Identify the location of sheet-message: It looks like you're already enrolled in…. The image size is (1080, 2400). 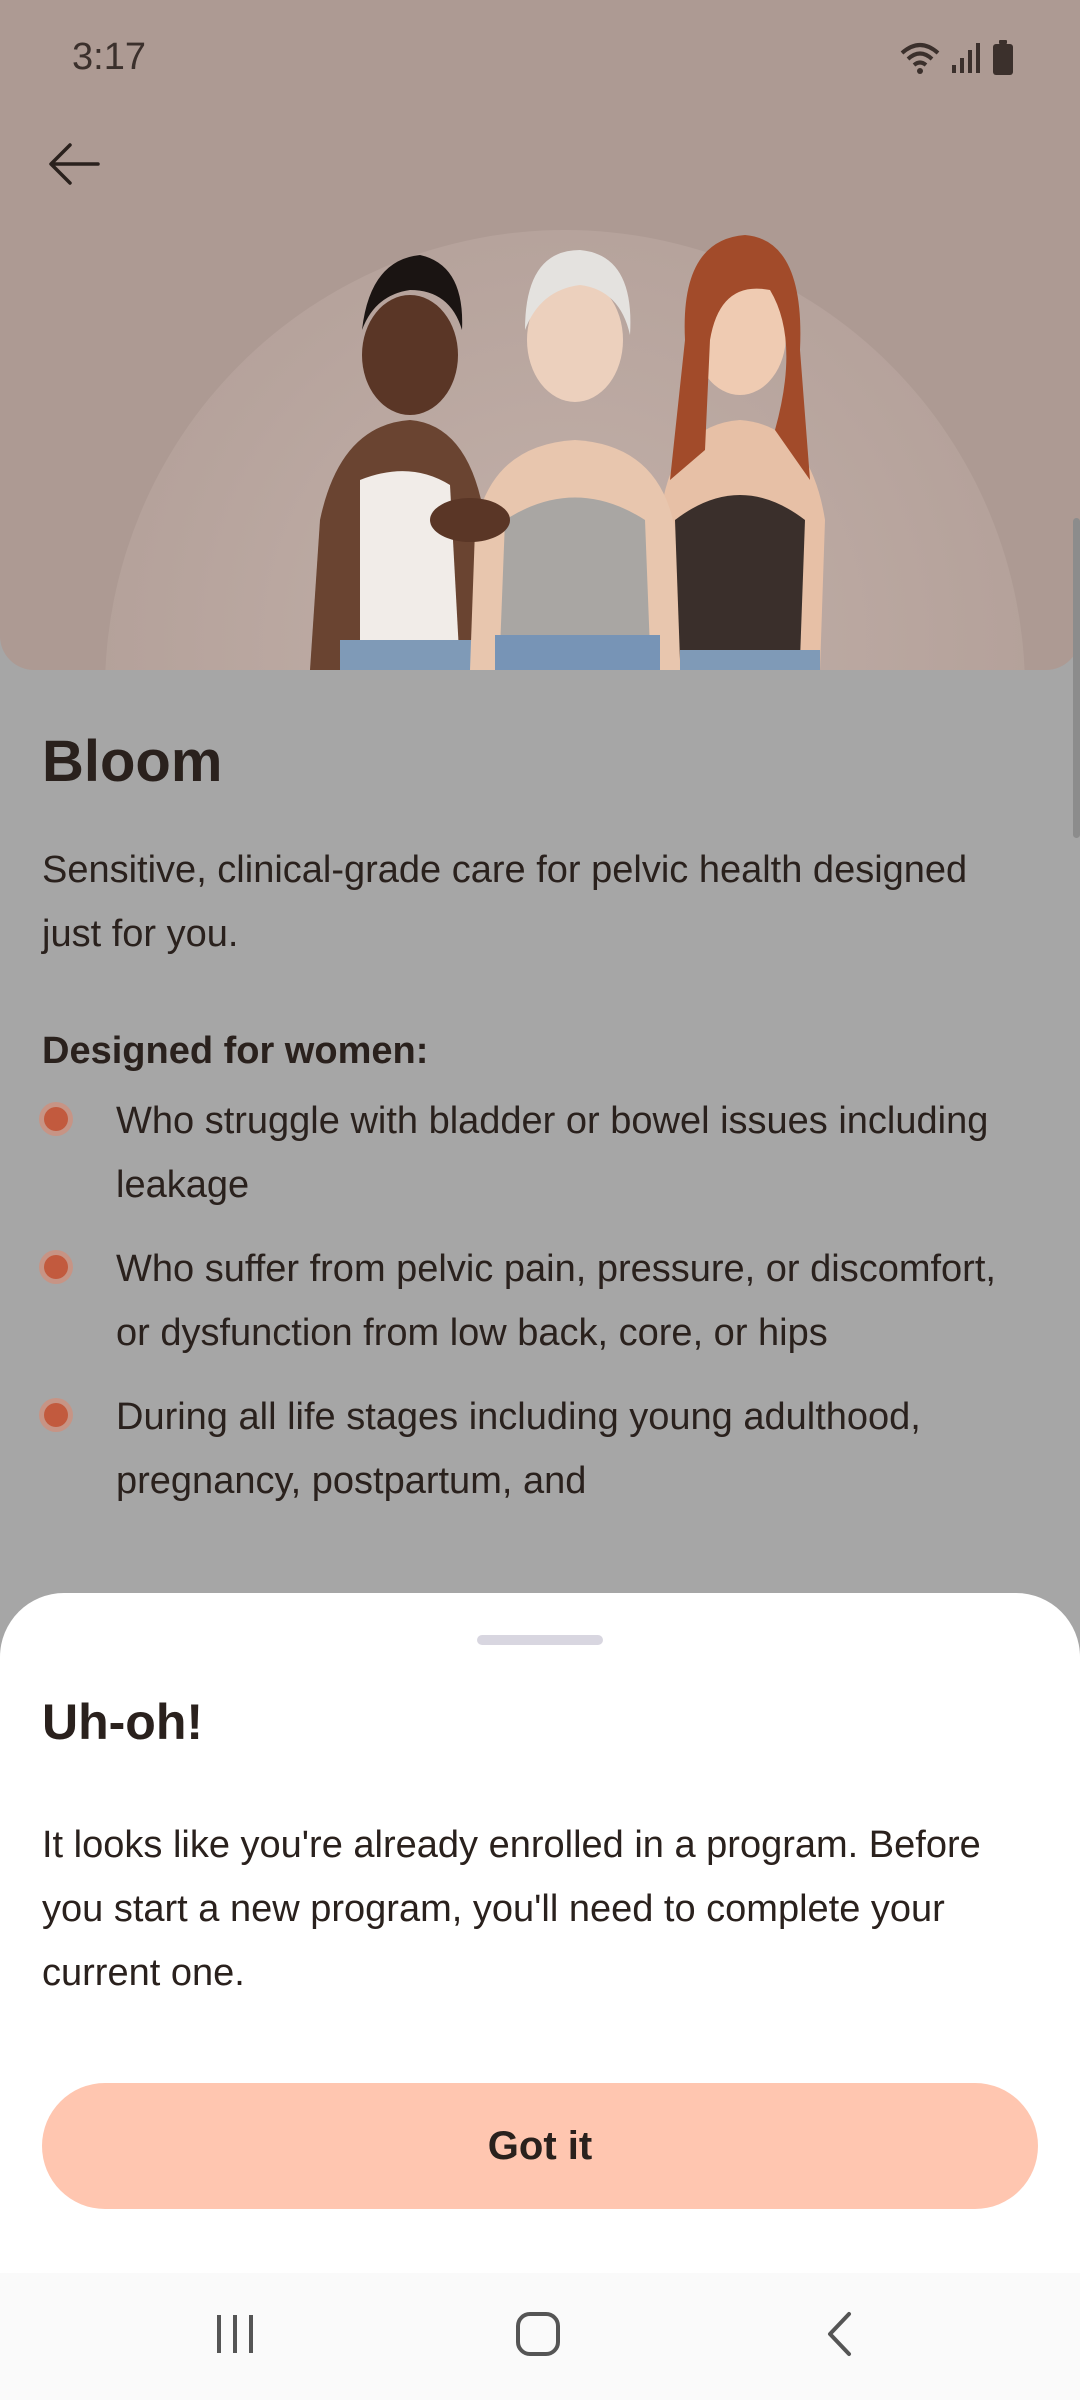
(511, 1909).